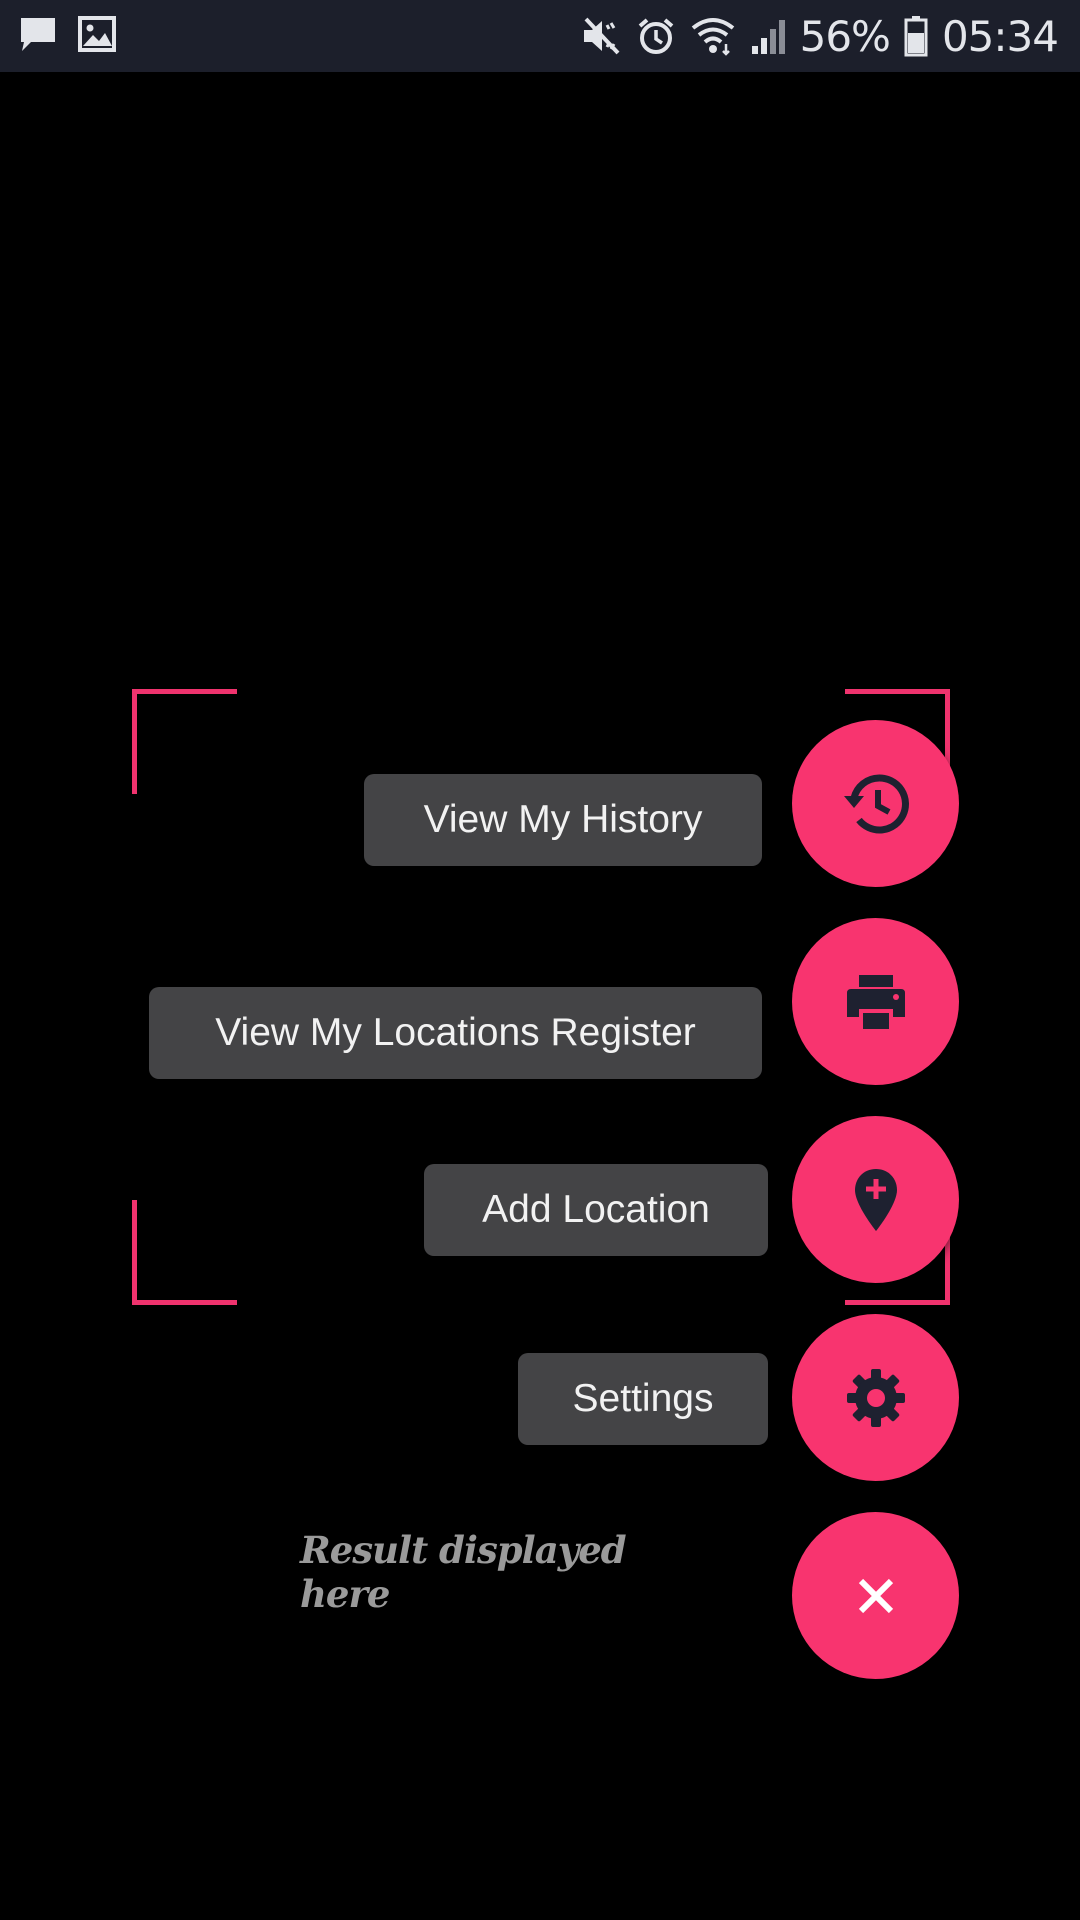 The image size is (1080, 1920). Describe the element at coordinates (601, 36) in the screenshot. I see `mute-icon` at that location.